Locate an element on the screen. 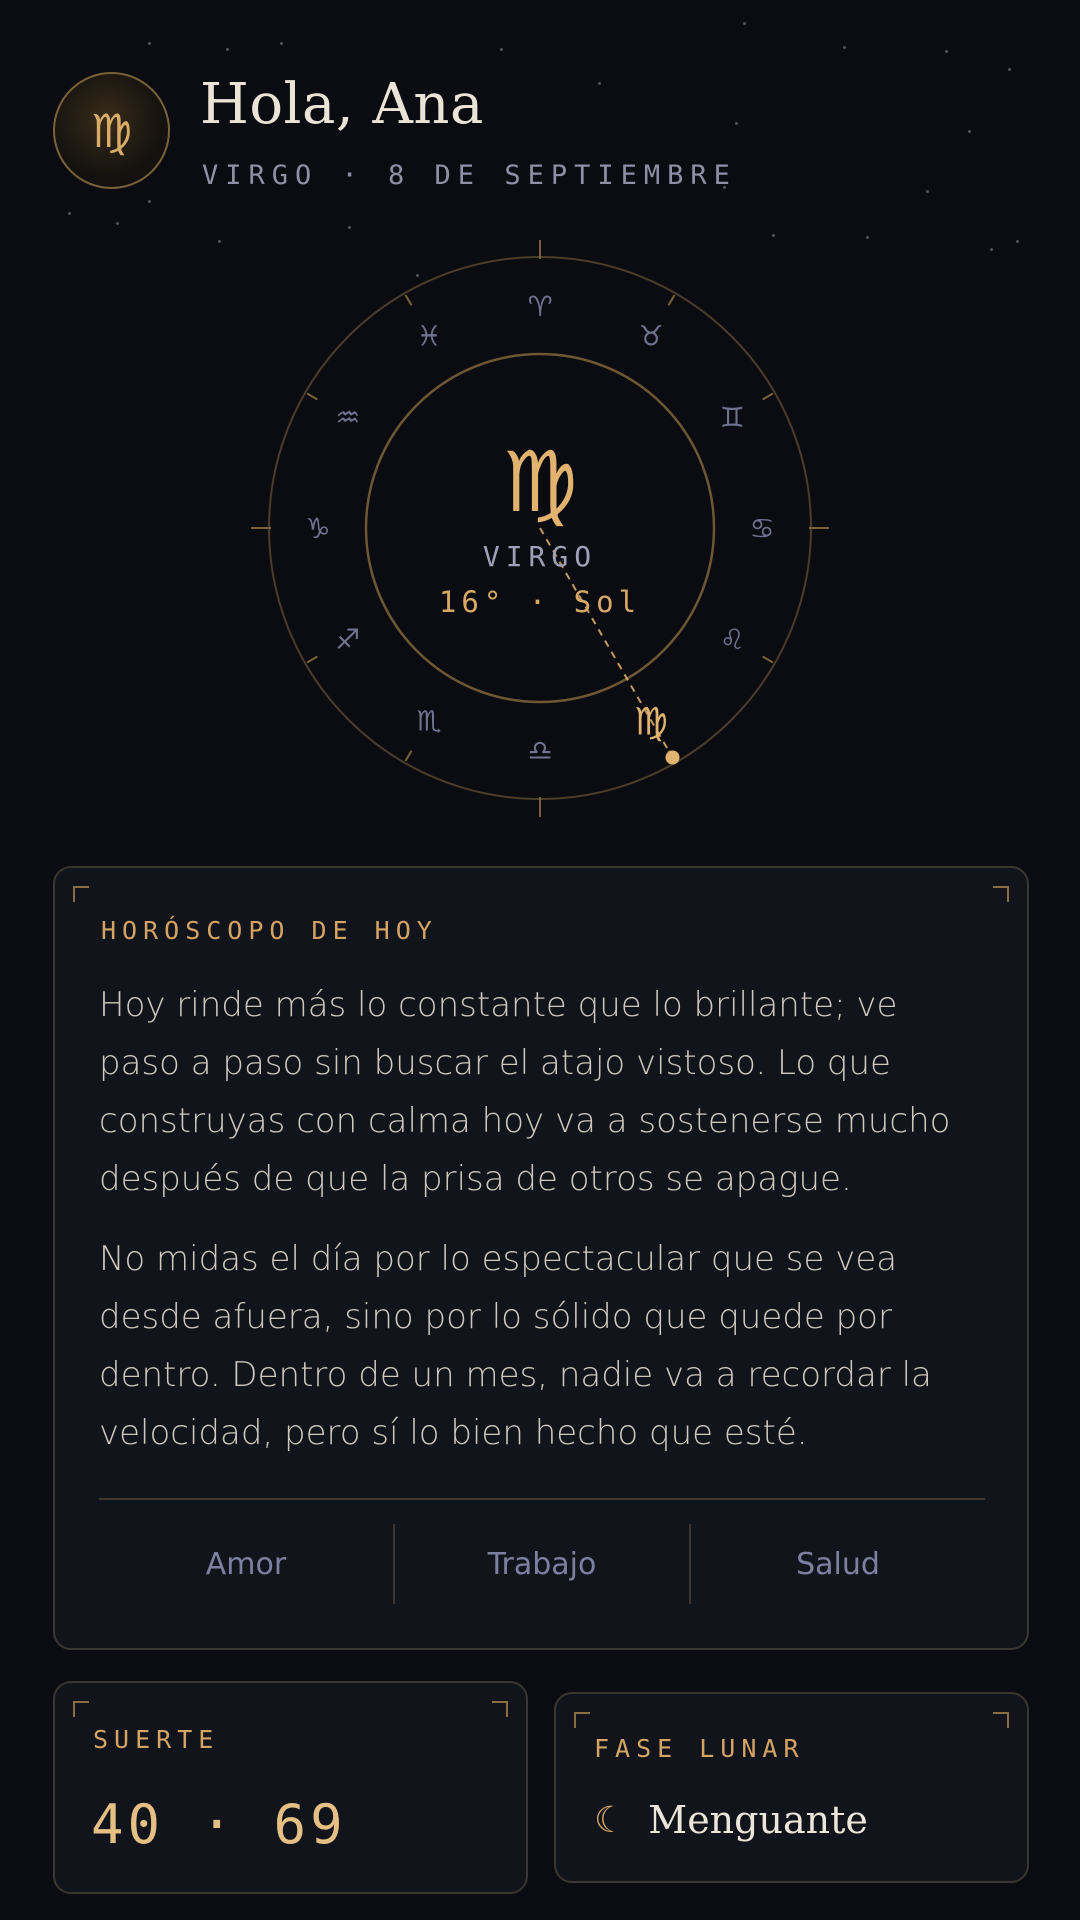 This screenshot has height=1920, width=1080. horoscope-label: HORÓSCOPO DE HOY is located at coordinates (269, 930).